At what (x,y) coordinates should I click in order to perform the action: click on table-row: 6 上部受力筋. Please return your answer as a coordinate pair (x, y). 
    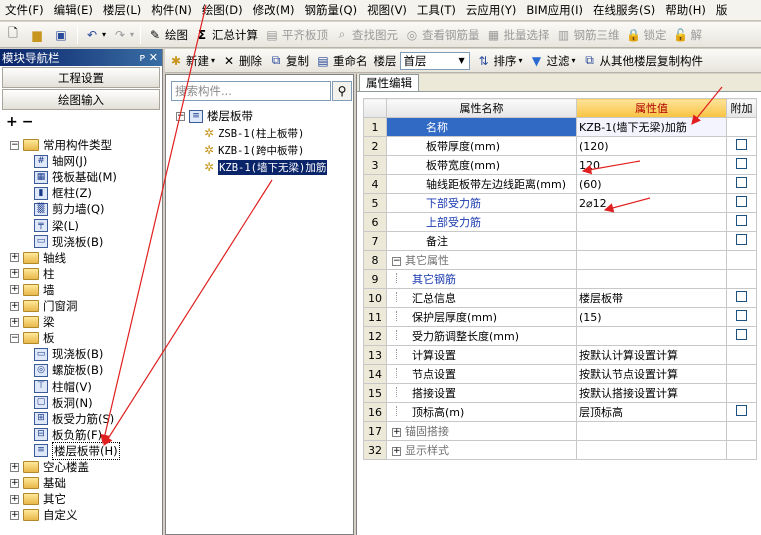
    Looking at the image, I should click on (560, 222).